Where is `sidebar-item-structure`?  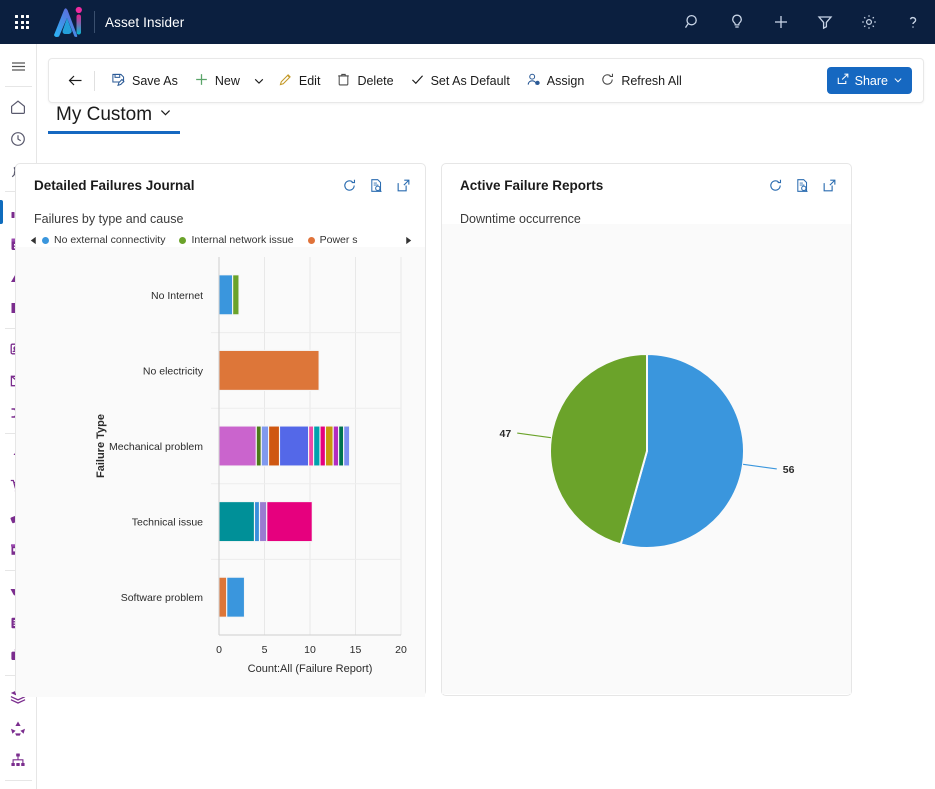 sidebar-item-structure is located at coordinates (18, 760).